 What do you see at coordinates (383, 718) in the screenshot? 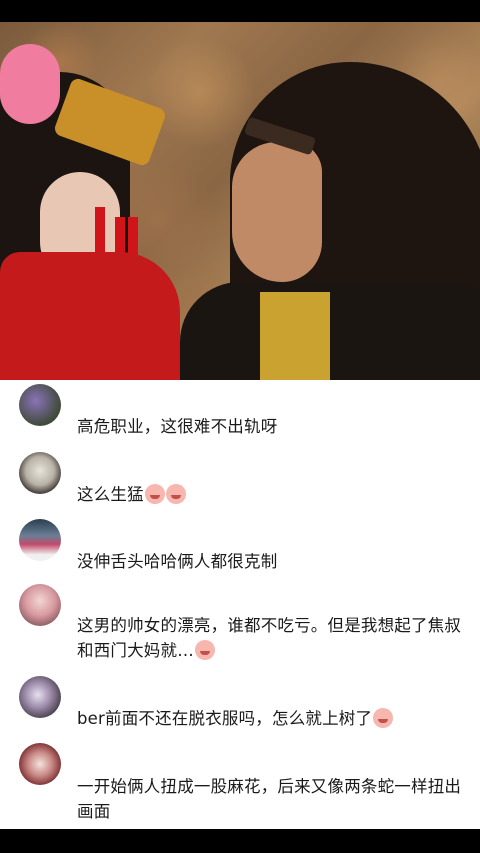
I see `shy-emoji` at bounding box center [383, 718].